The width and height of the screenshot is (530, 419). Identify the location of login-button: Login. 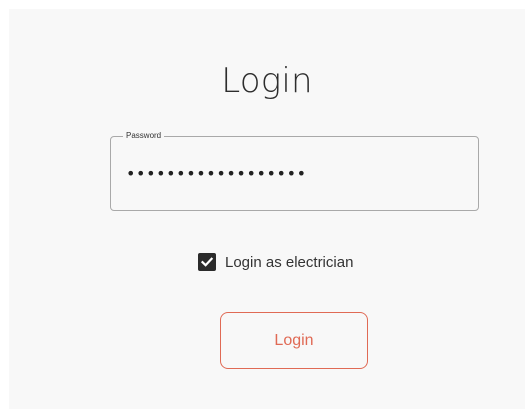
(294, 340).